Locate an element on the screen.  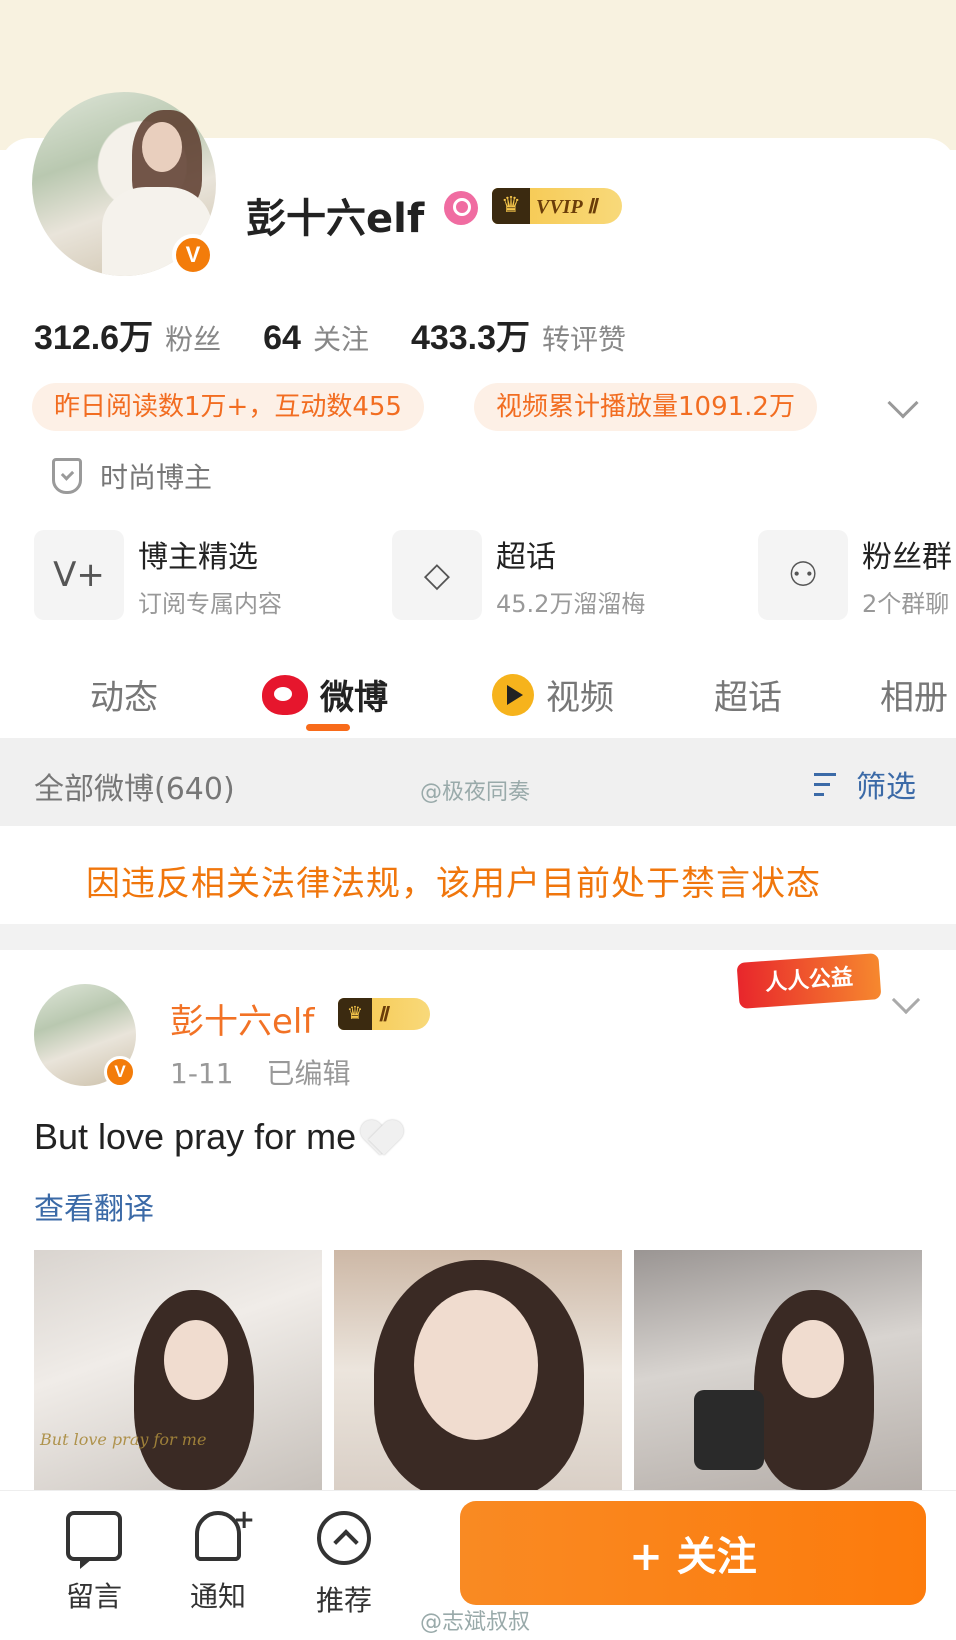
filter-label: 筛选 is located at coordinates (886, 787).